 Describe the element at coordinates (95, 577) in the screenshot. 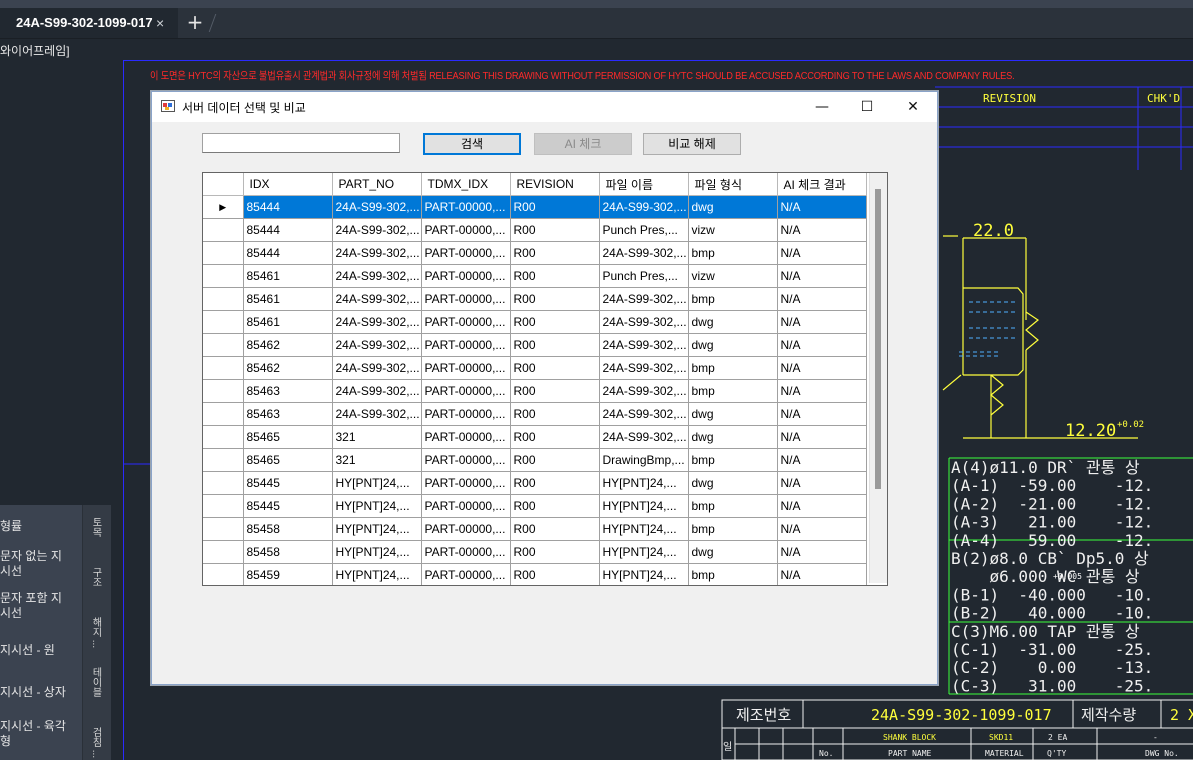

I see `palette-tab: 구조` at that location.